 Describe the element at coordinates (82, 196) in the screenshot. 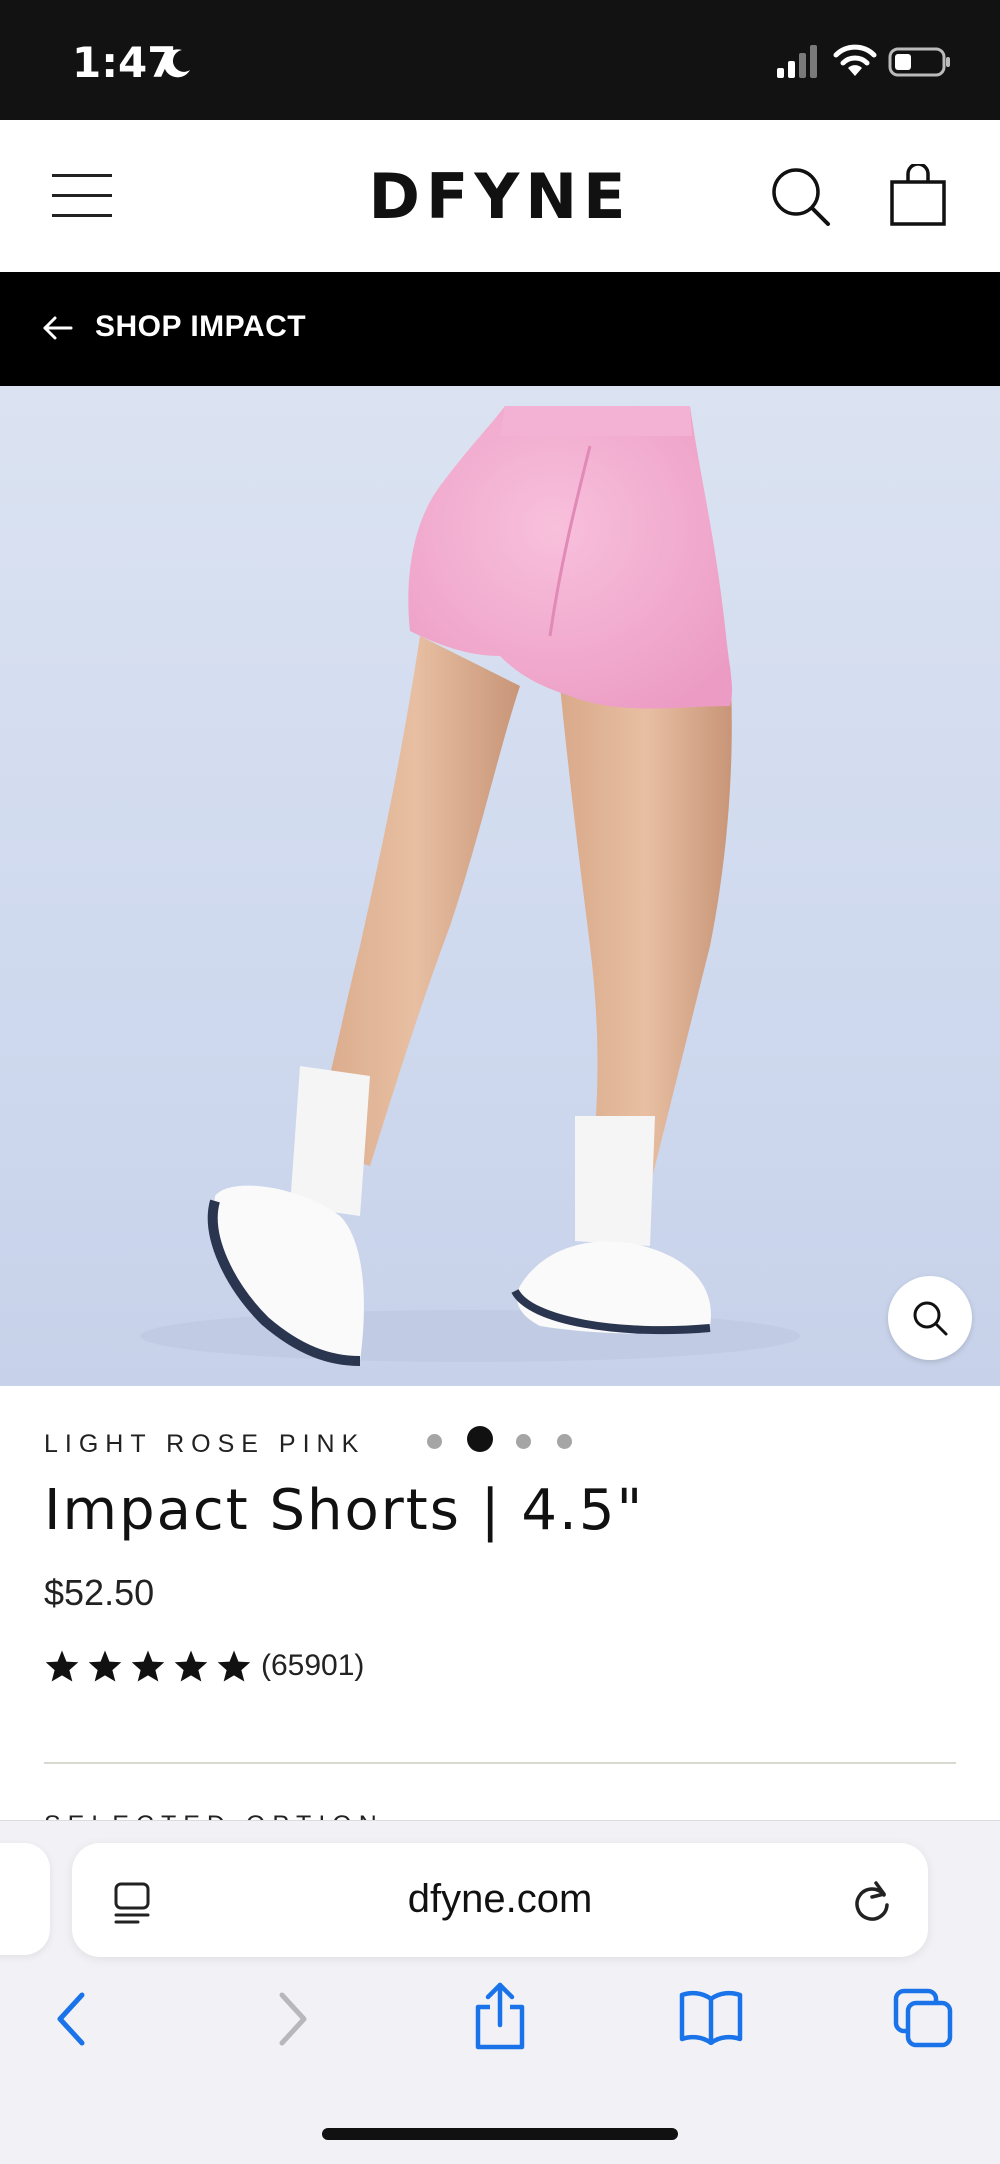

I see `menu-icon` at that location.